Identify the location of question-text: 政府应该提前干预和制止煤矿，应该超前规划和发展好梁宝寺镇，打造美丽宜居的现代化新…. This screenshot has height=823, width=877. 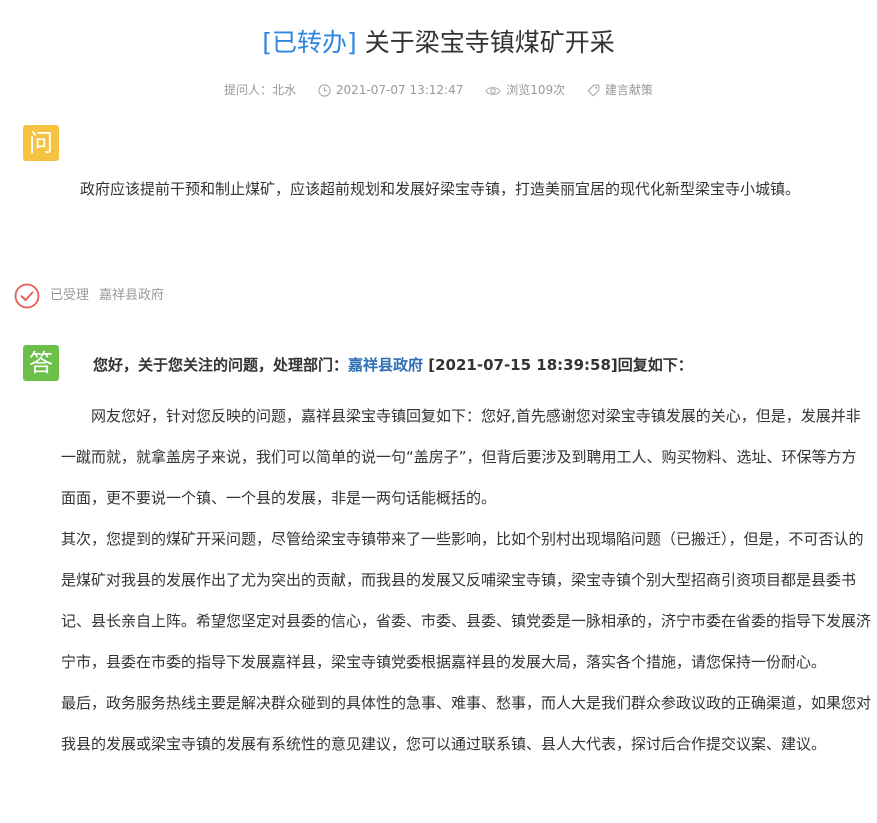
(440, 189).